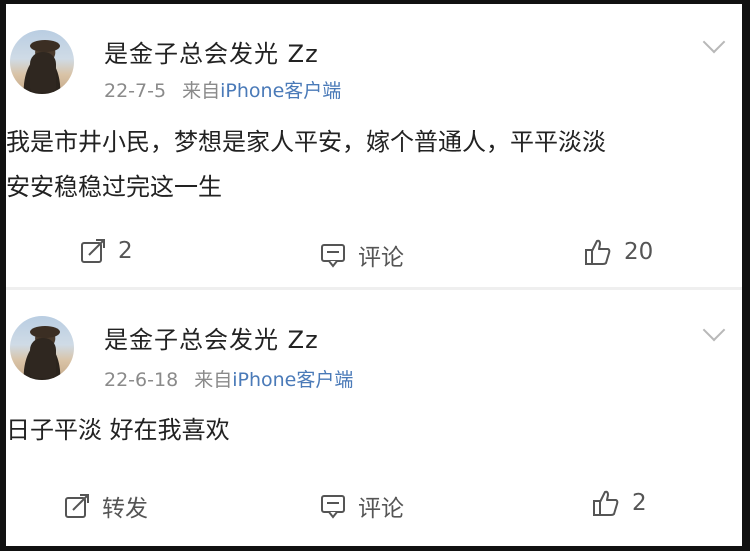 The height and width of the screenshot is (551, 750). What do you see at coordinates (639, 503) in the screenshot?
I see `like-count: 2` at bounding box center [639, 503].